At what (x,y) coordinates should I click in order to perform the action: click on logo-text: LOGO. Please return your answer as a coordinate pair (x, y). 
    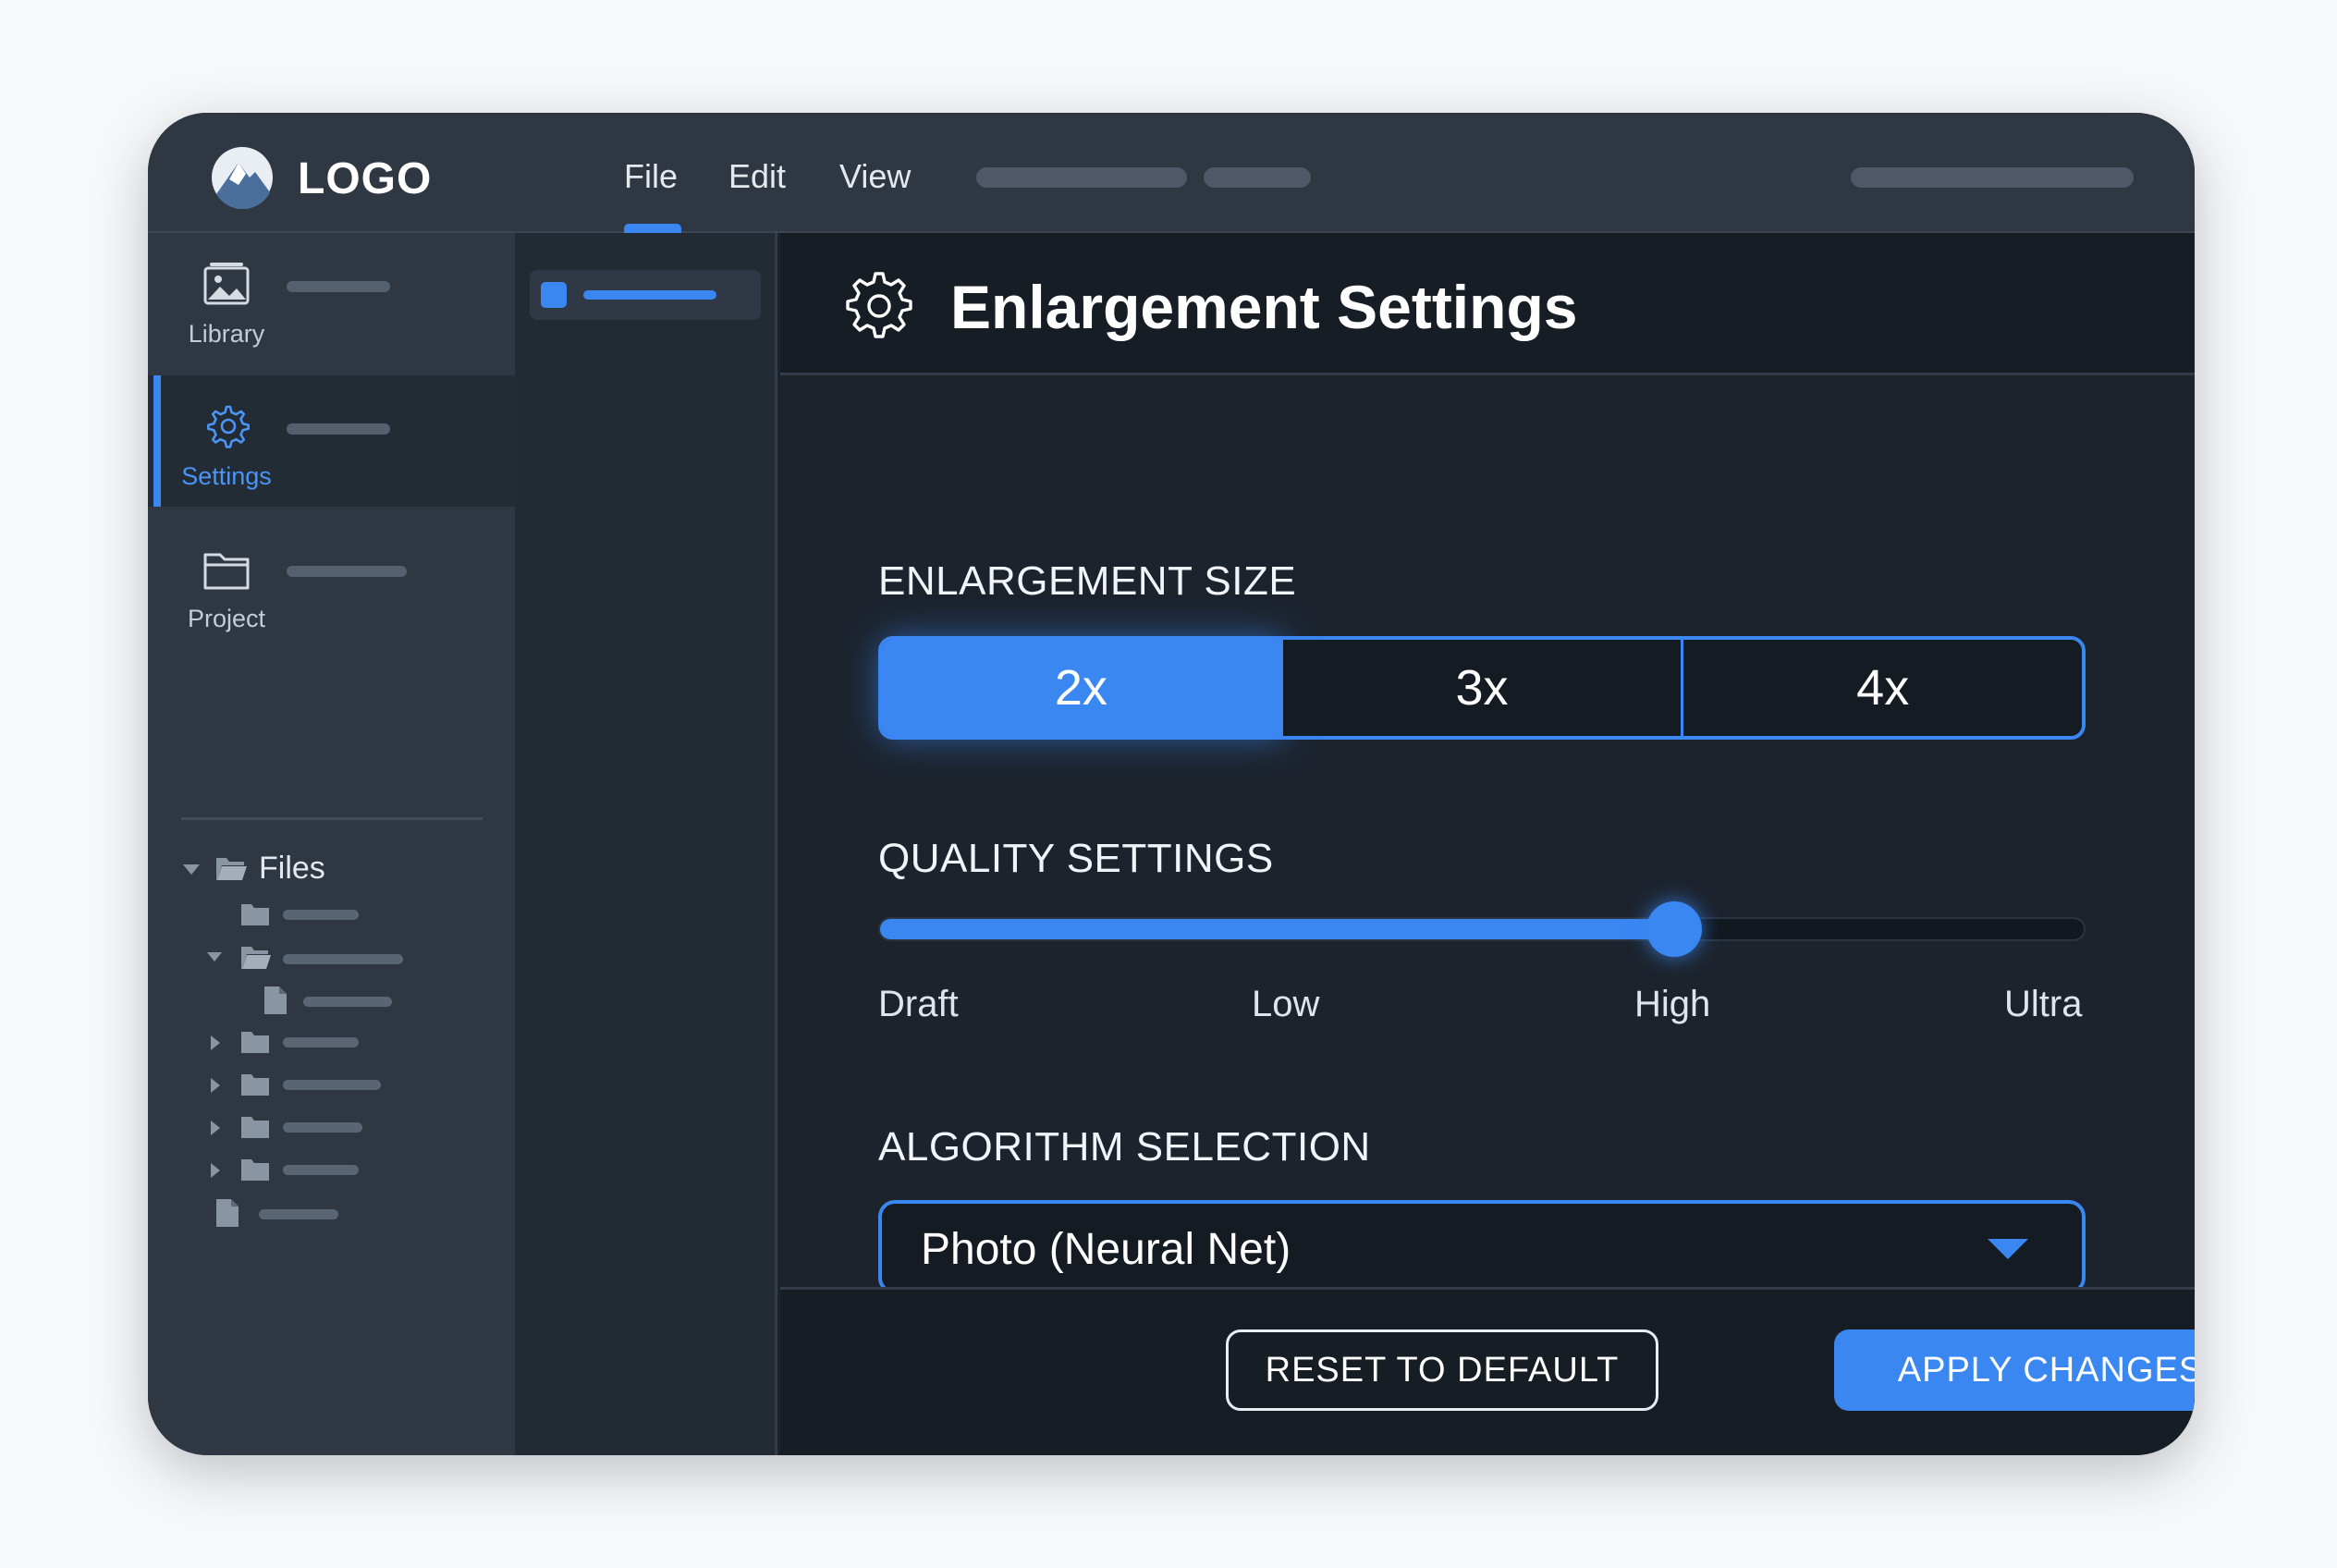
    Looking at the image, I should click on (365, 179).